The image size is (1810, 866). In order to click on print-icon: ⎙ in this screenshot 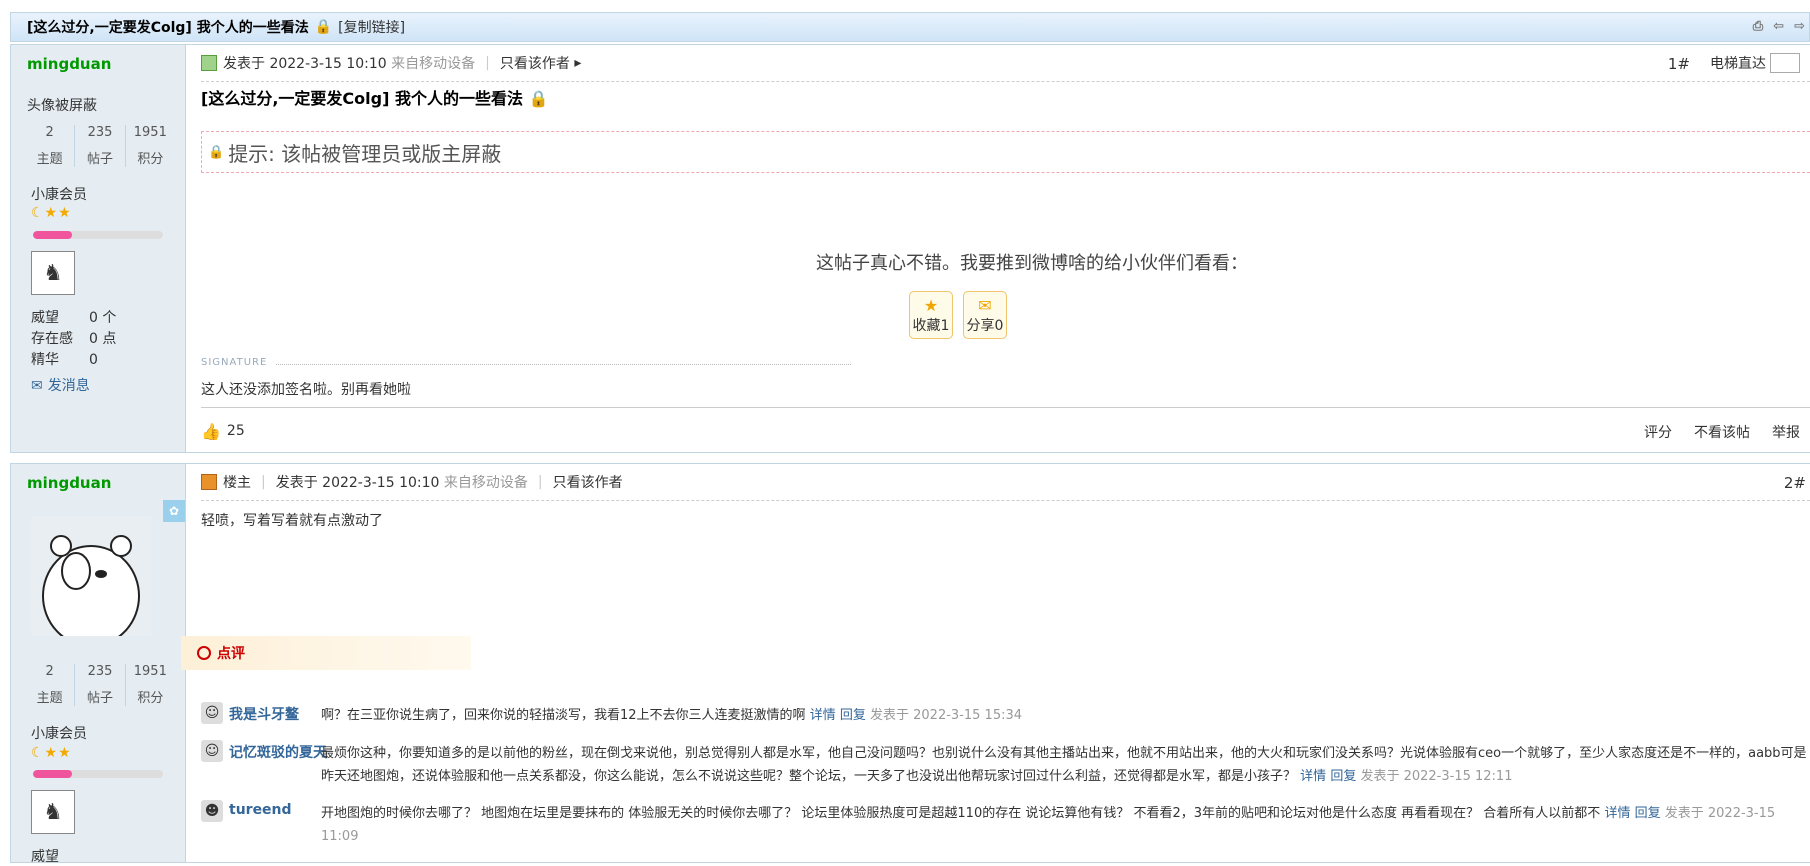, I will do `click(1758, 26)`.